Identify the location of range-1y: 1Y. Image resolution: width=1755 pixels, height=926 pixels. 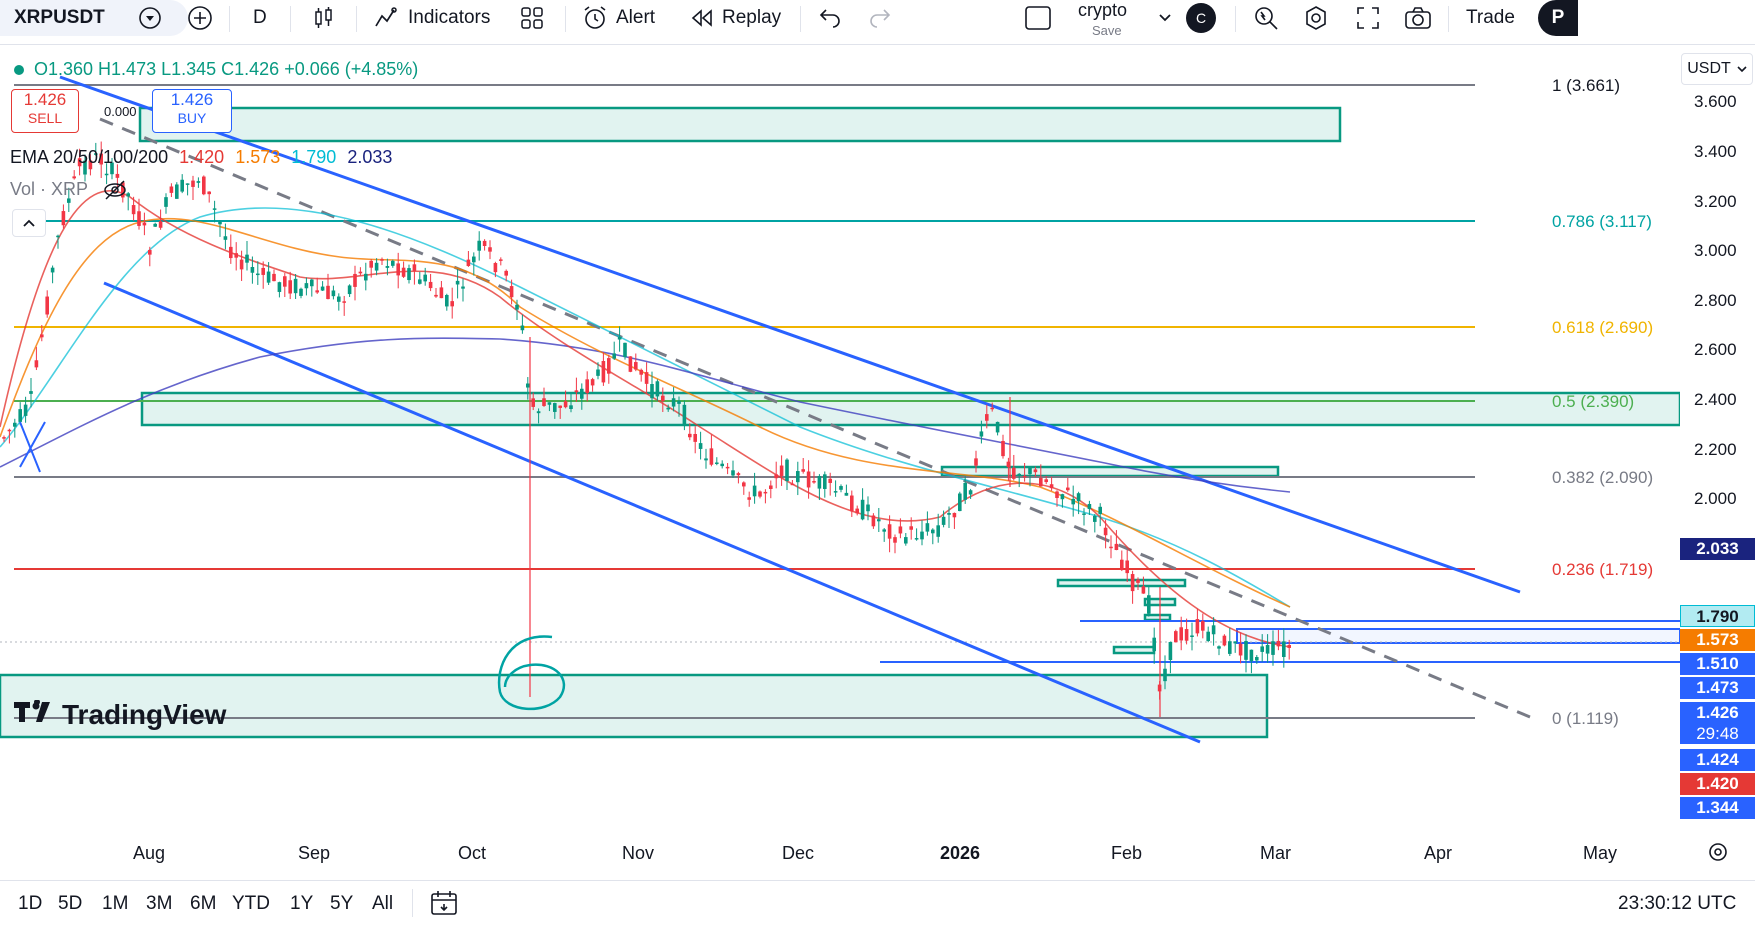
(301, 904).